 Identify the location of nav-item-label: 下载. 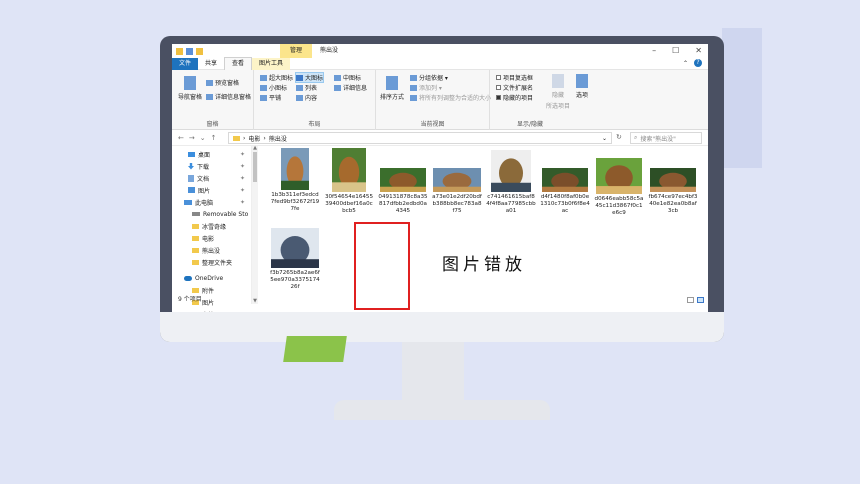
(203, 167).